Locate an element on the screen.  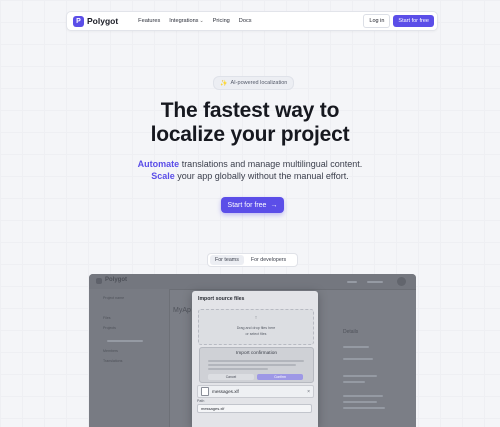
preview-topbar: Polygot is located at coordinates (252, 282).